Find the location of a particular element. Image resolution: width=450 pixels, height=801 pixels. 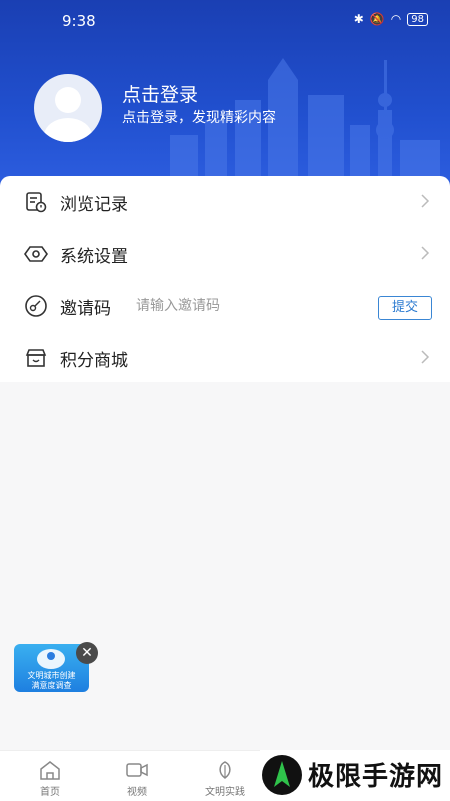

battery-icon: 98 is located at coordinates (417, 19).